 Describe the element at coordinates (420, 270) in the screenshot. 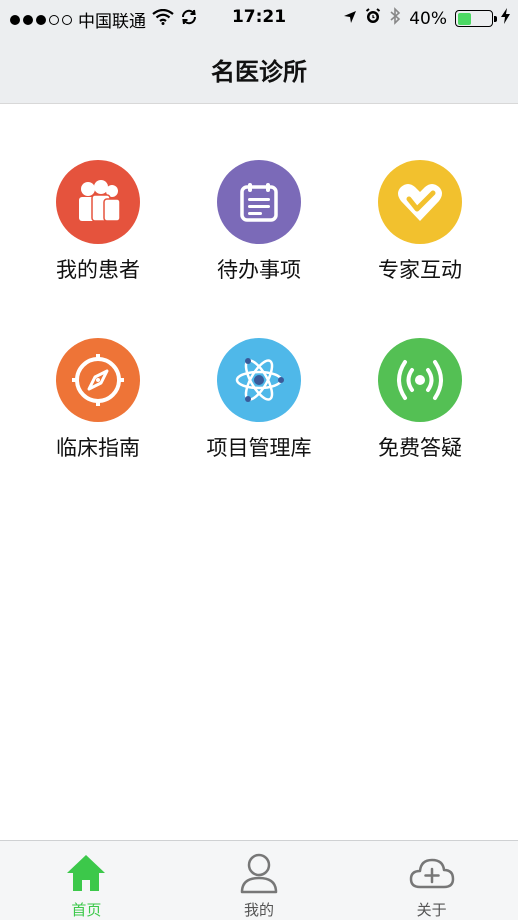

I see `grid-item-label: 专家互动` at that location.